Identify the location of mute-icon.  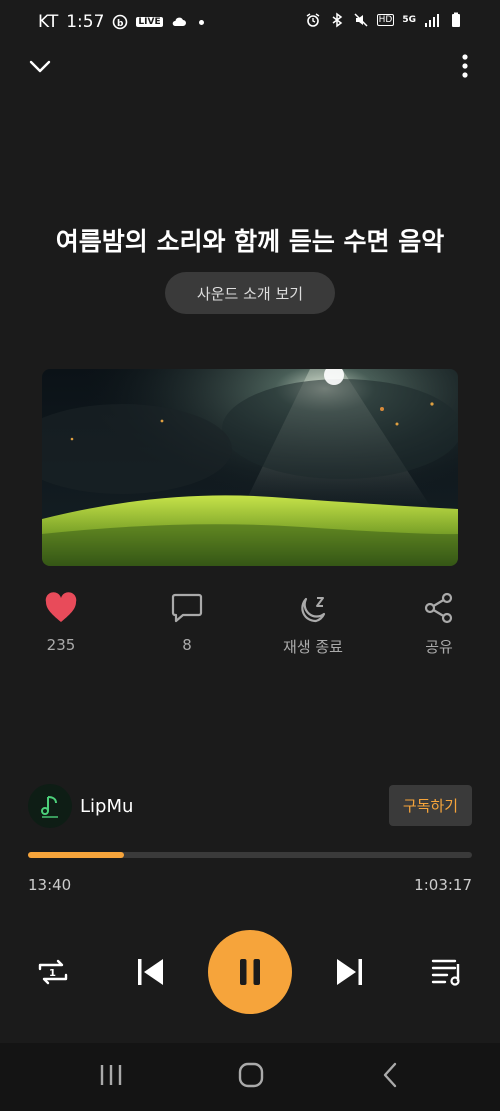
(361, 20).